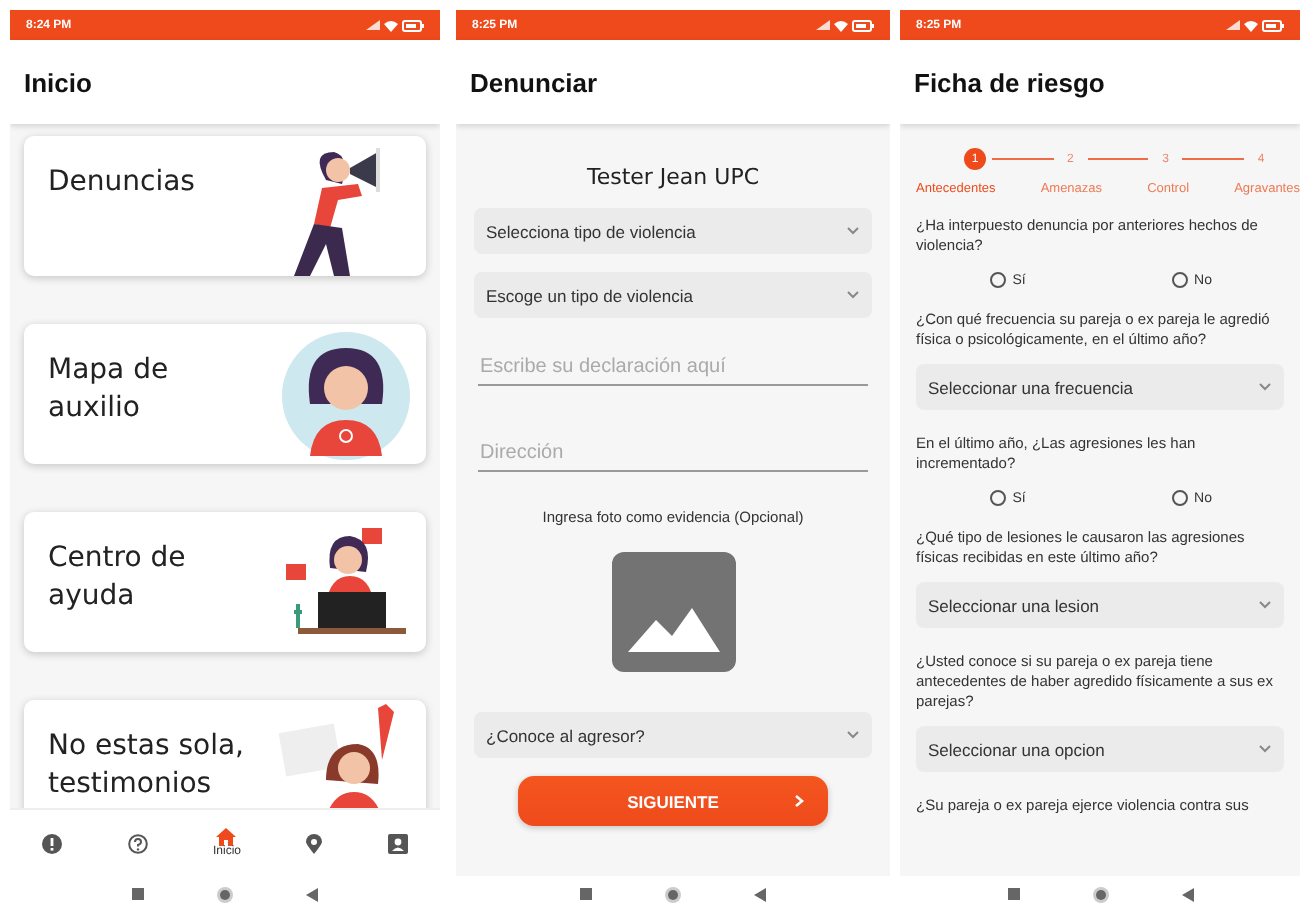 The width and height of the screenshot is (1300, 912). What do you see at coordinates (58, 82) in the screenshot?
I see `screen-title: Inicio` at bounding box center [58, 82].